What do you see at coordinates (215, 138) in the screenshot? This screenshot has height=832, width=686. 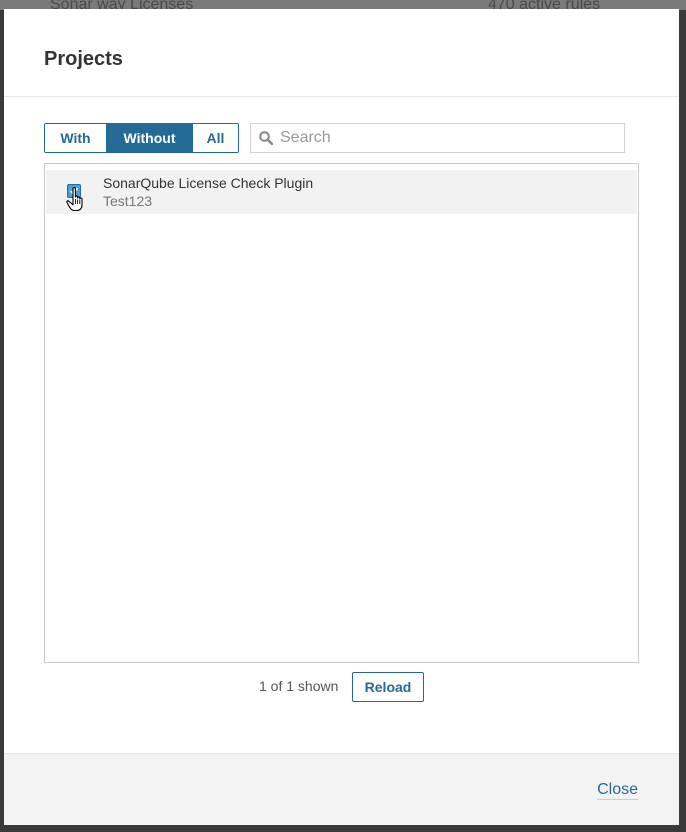 I see `filter-all-button: All` at bounding box center [215, 138].